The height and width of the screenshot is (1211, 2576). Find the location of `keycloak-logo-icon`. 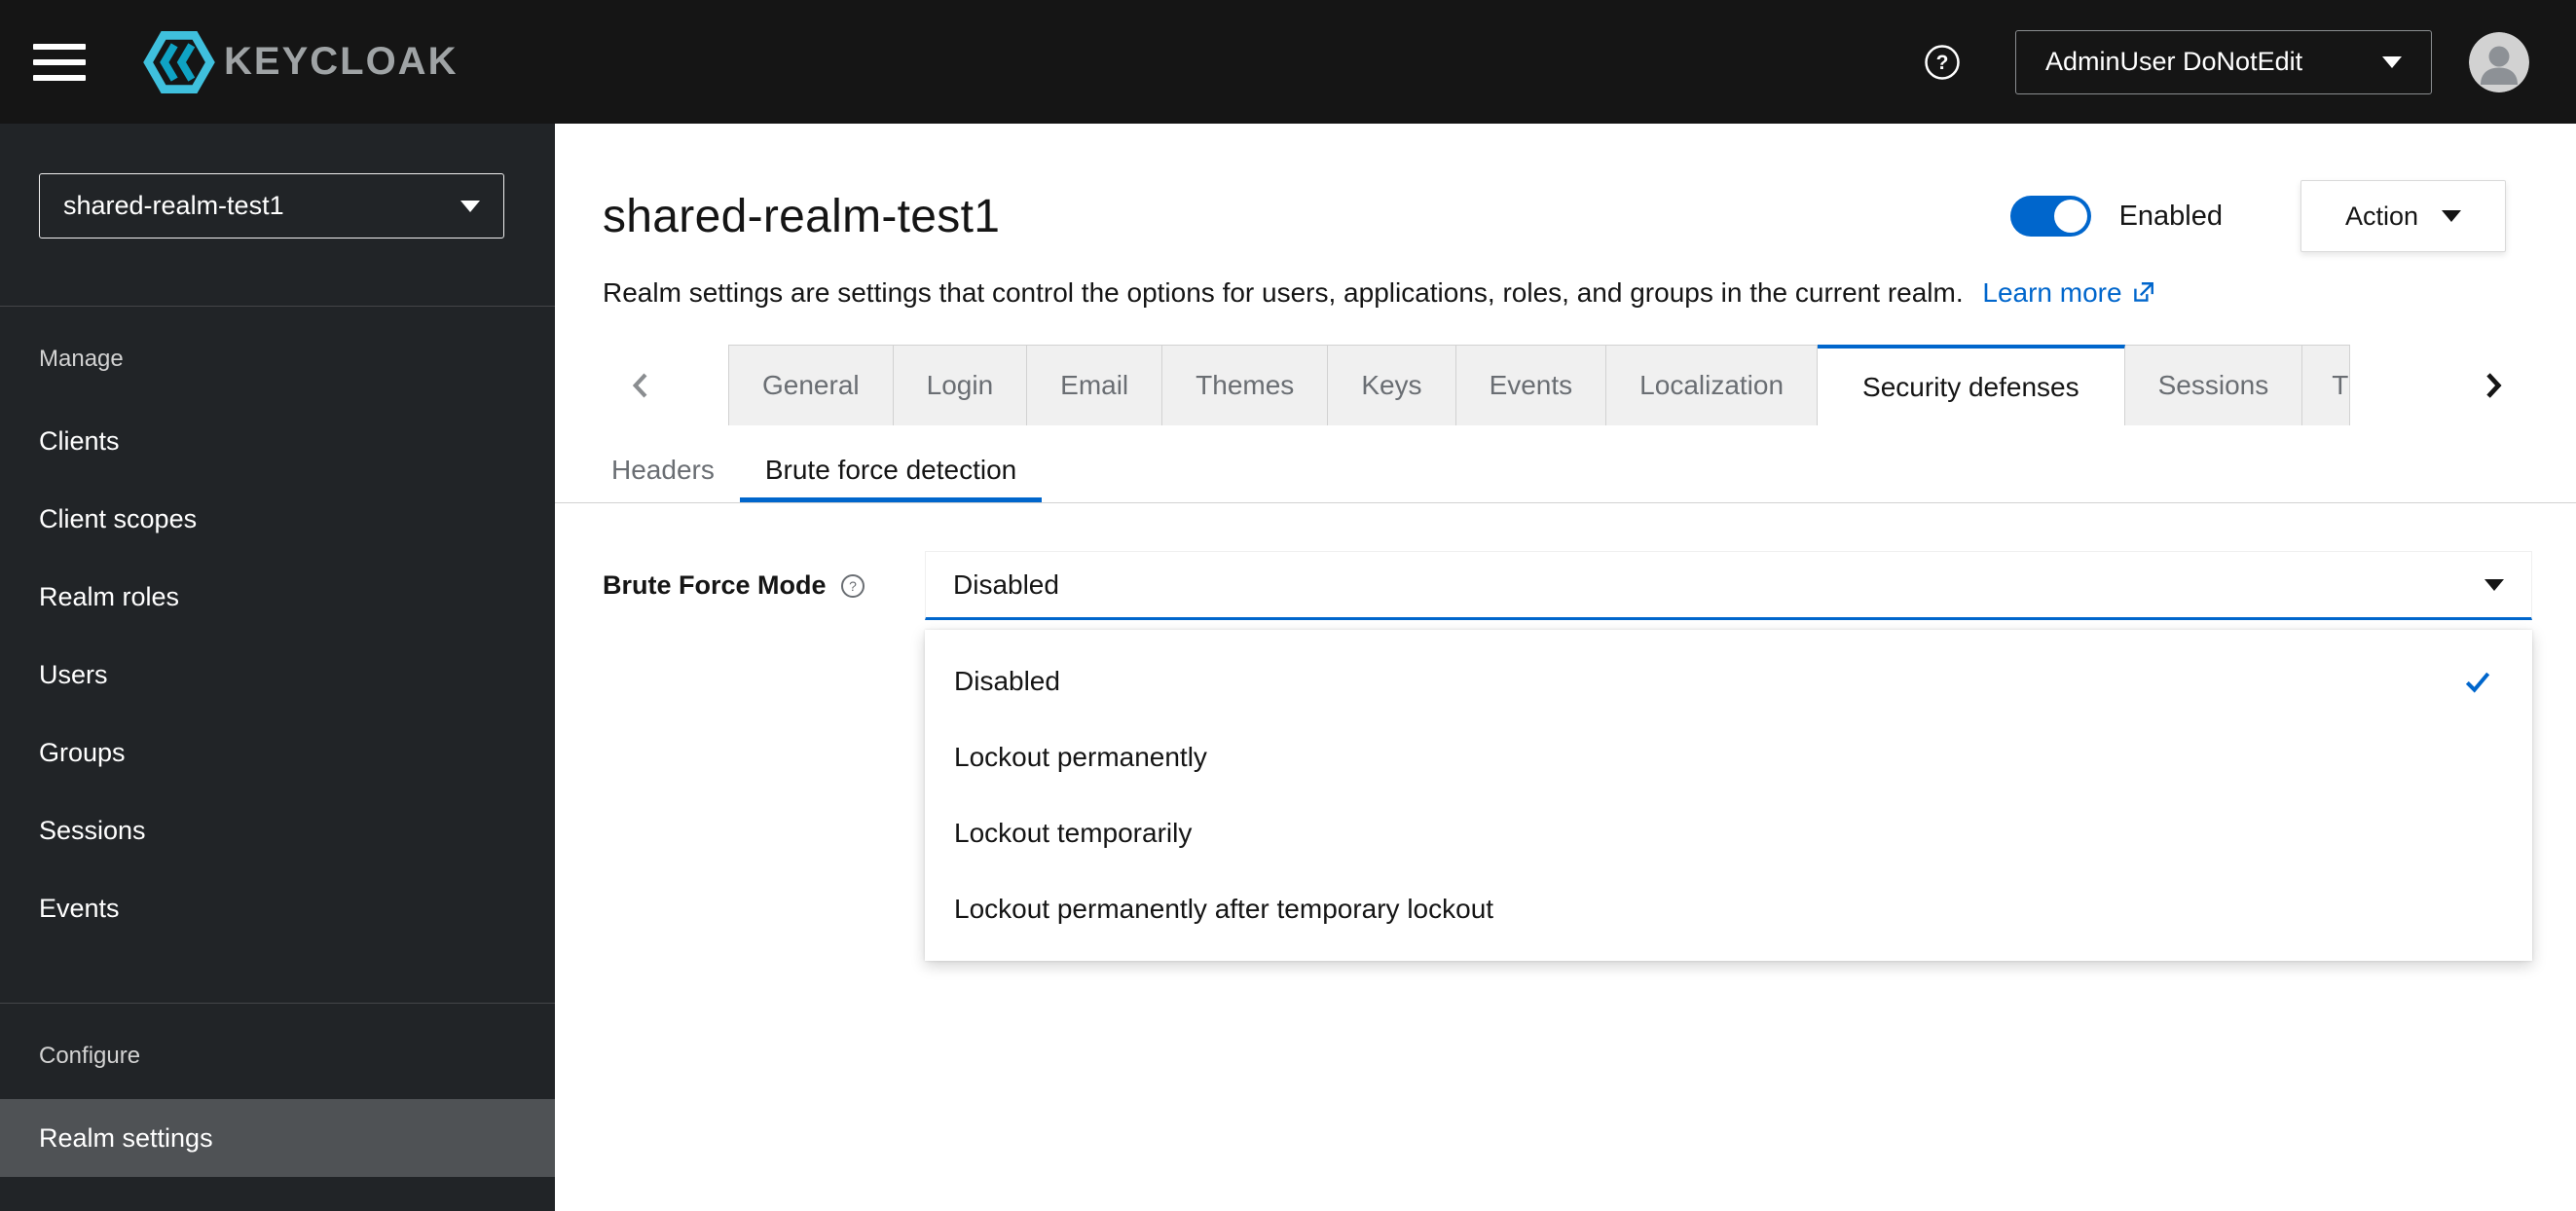

keycloak-logo-icon is located at coordinates (179, 61).